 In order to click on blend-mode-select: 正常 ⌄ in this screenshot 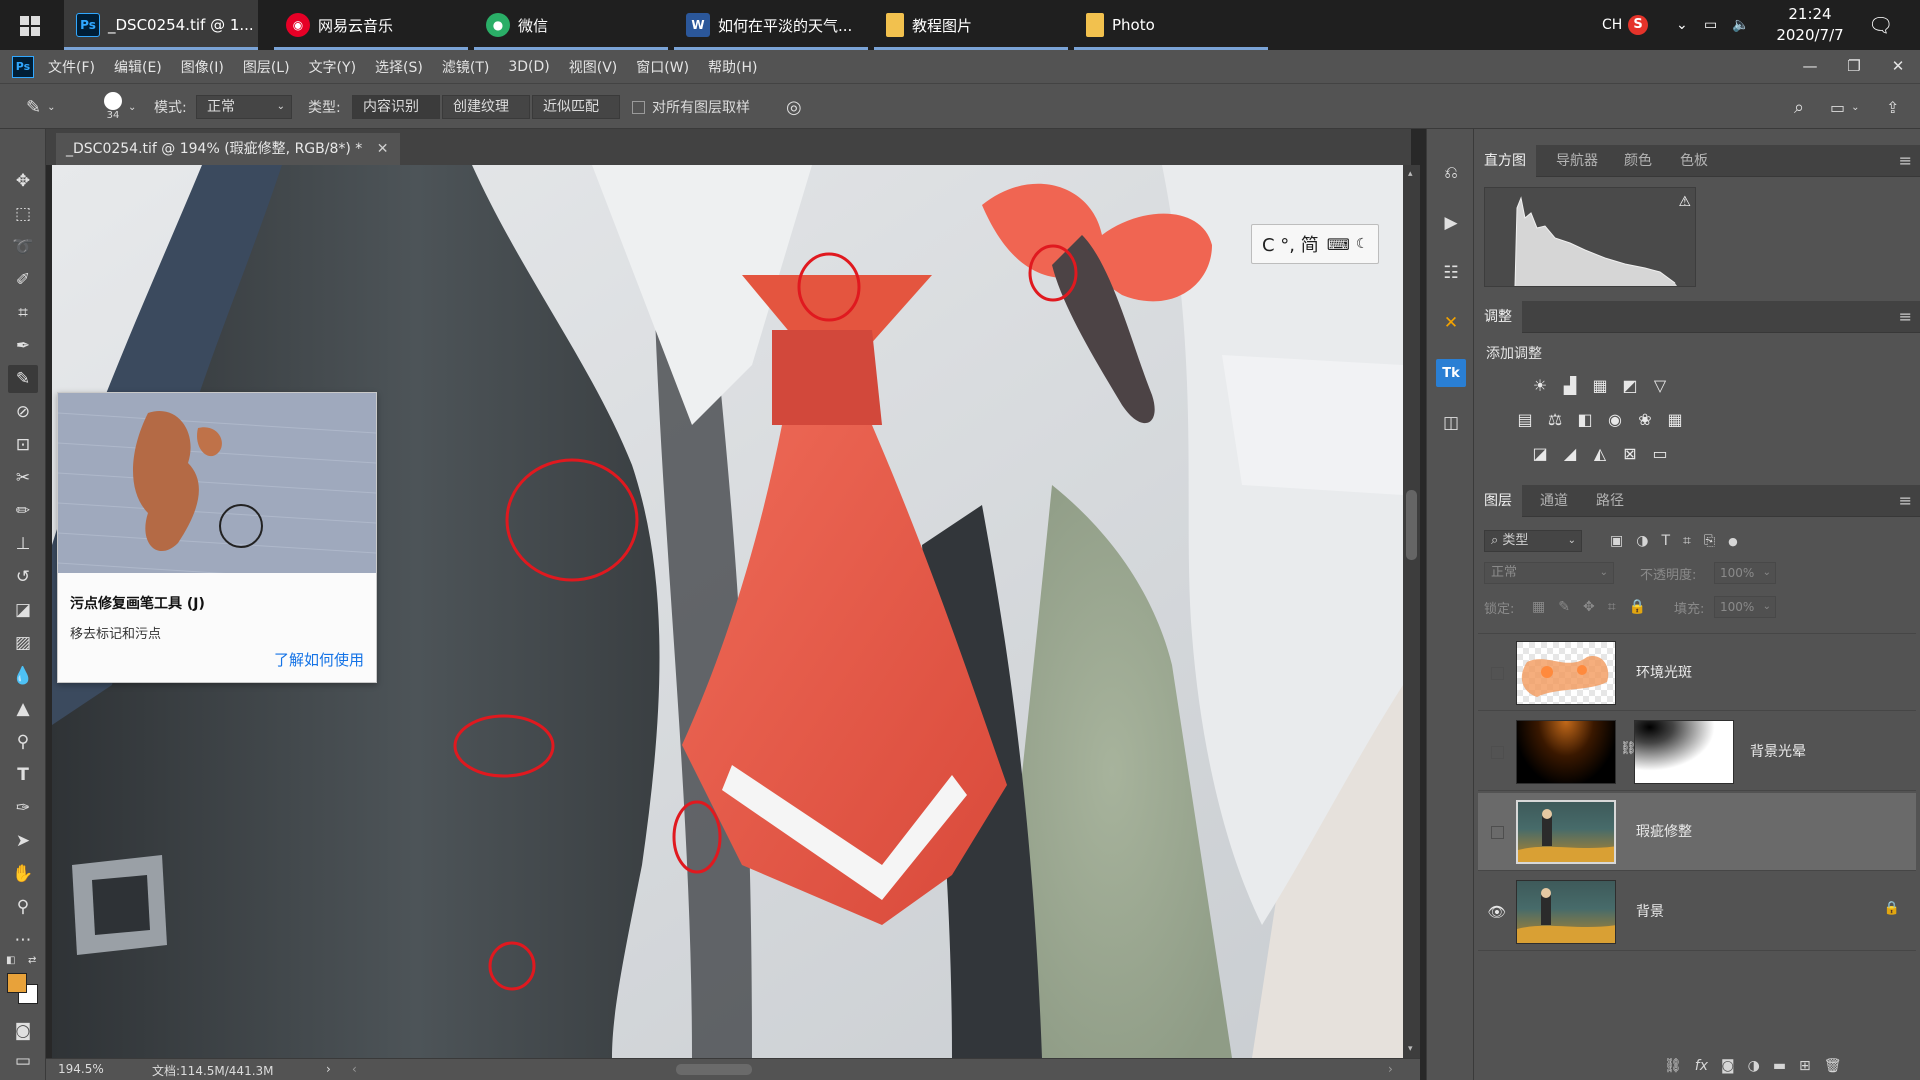, I will do `click(1549, 573)`.